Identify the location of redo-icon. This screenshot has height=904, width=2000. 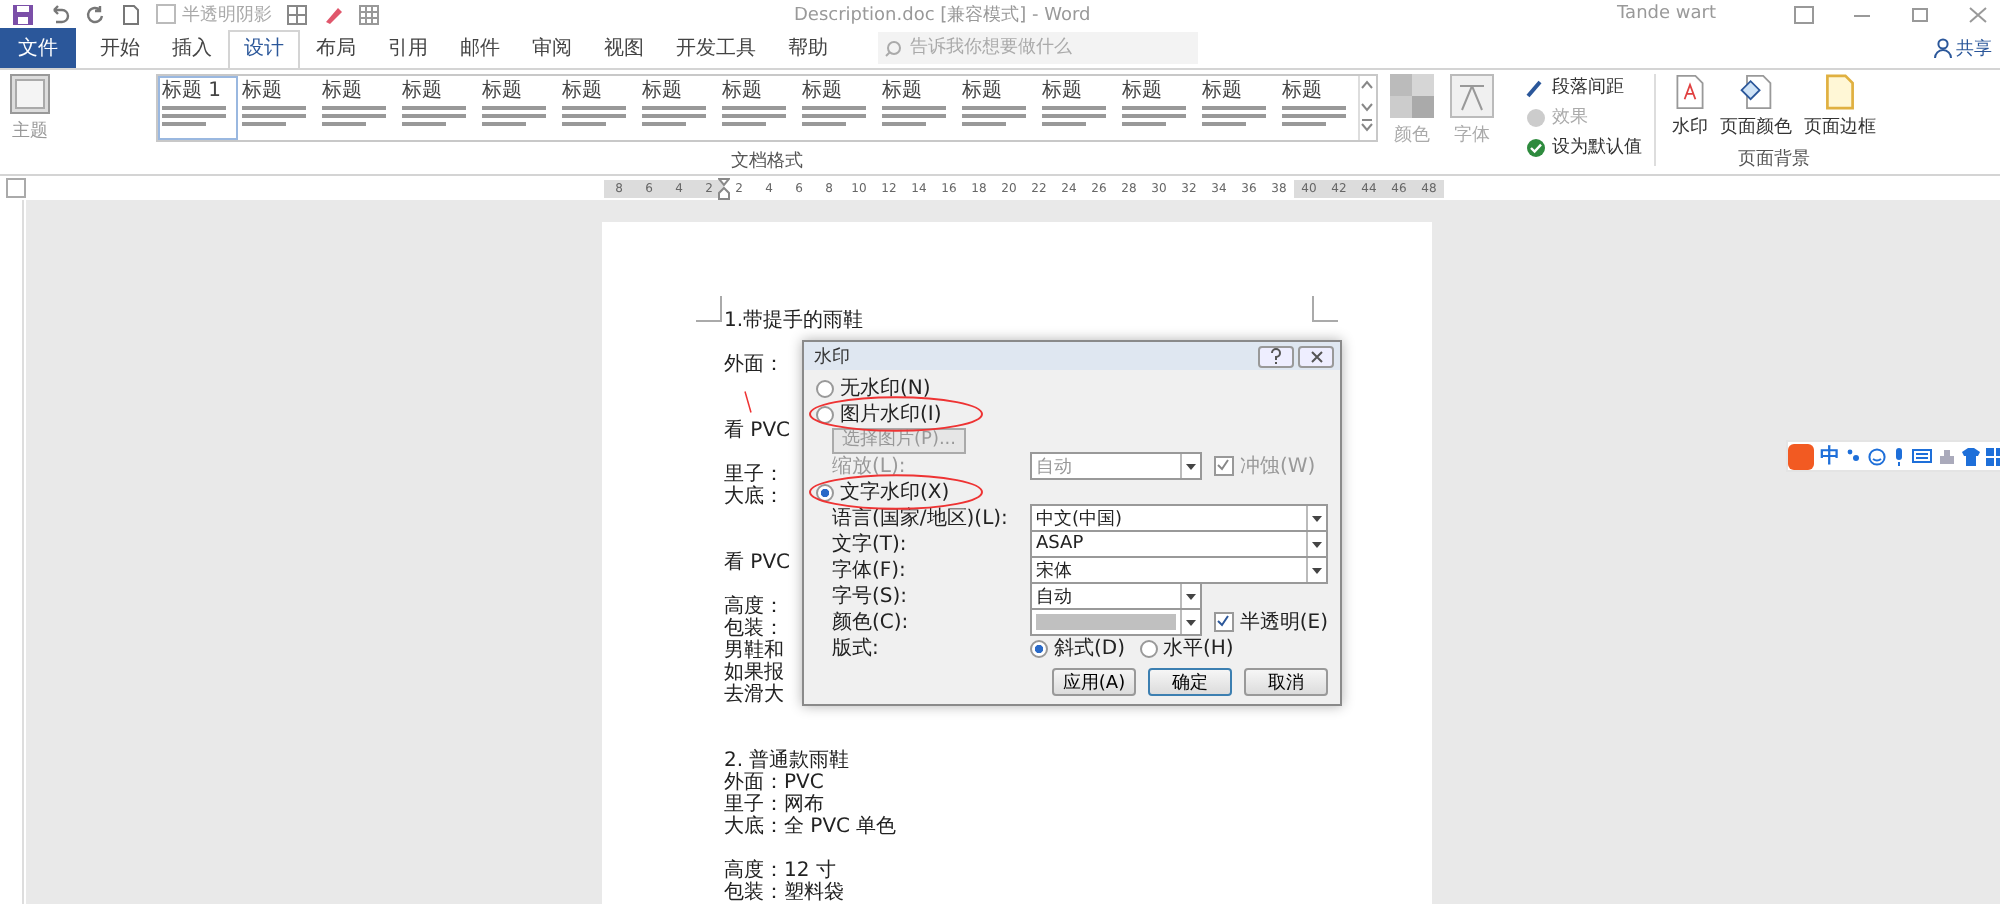
(95, 14).